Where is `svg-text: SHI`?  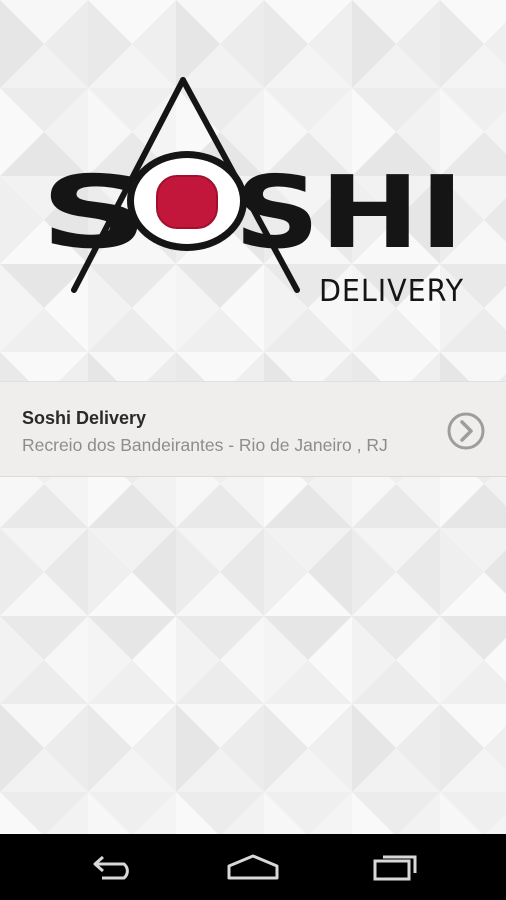 svg-text: SHI is located at coordinates (349, 212).